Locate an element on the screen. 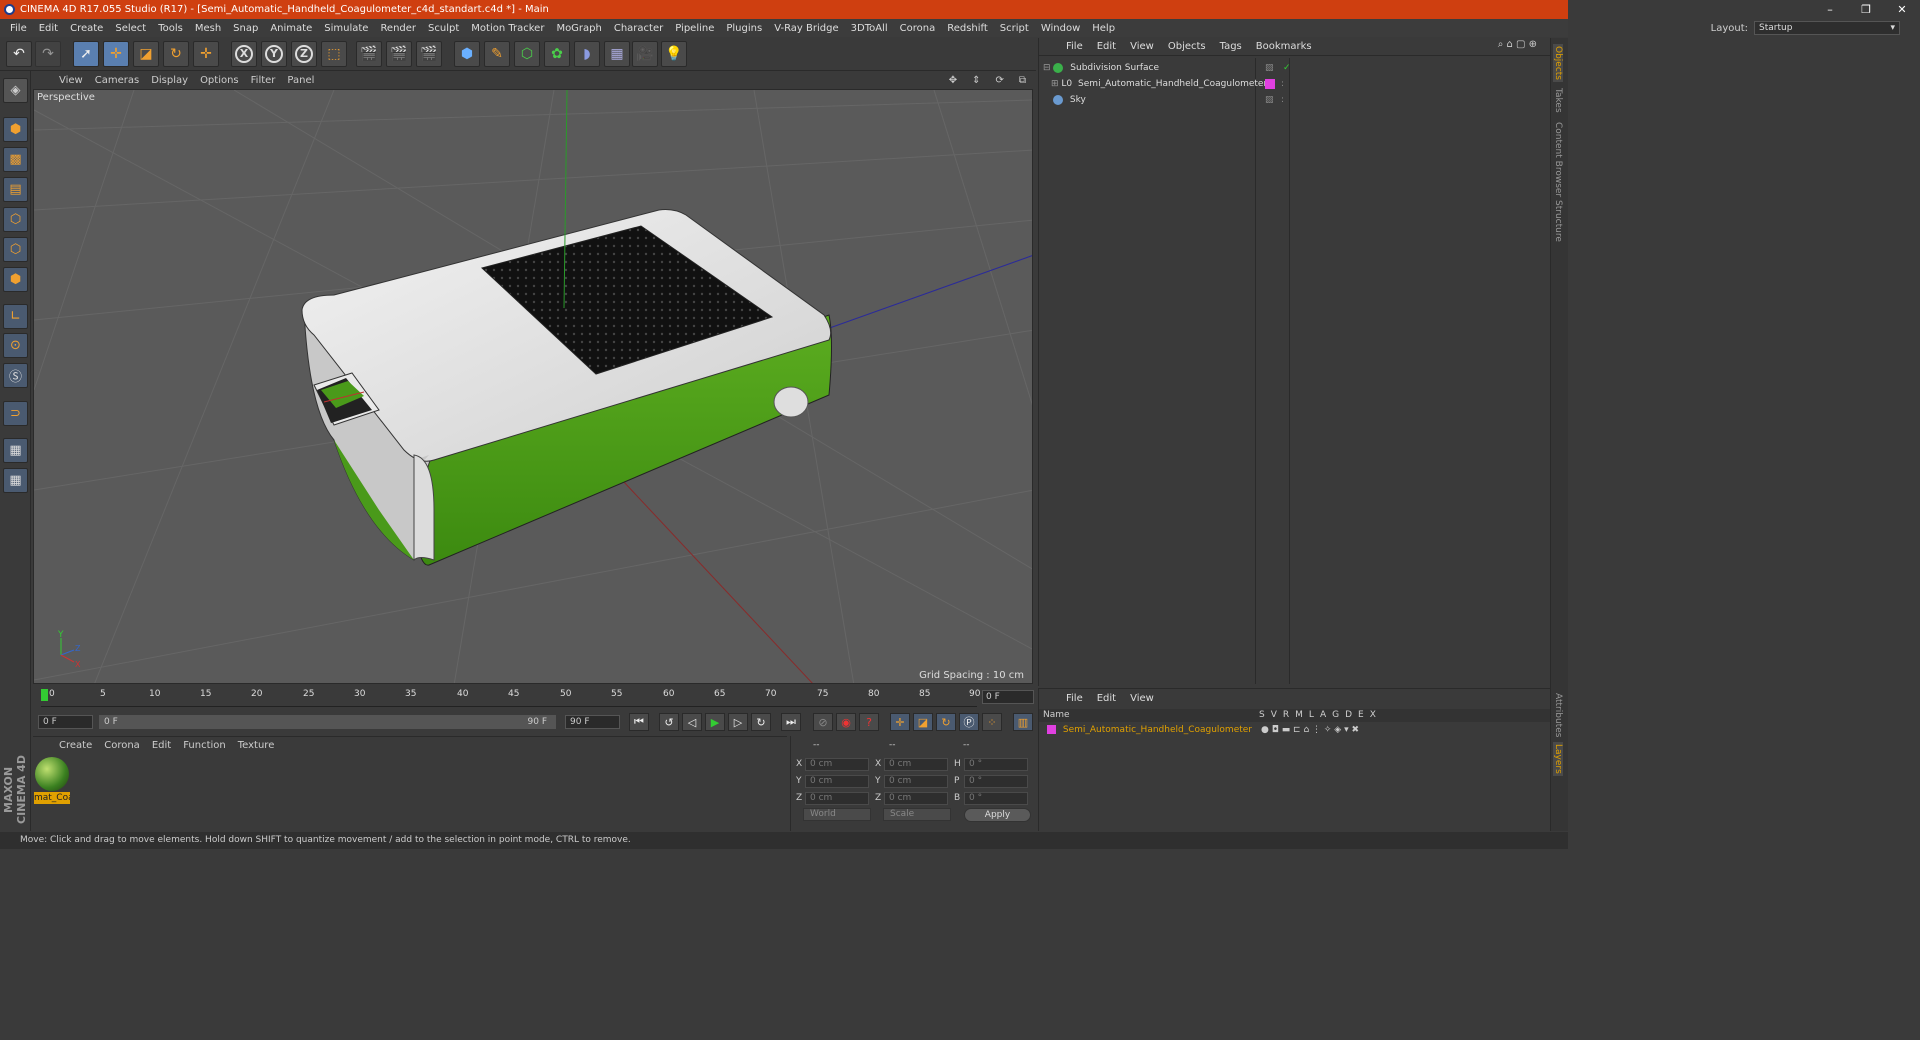  dolly-icon: ⇕ is located at coordinates (976, 80).